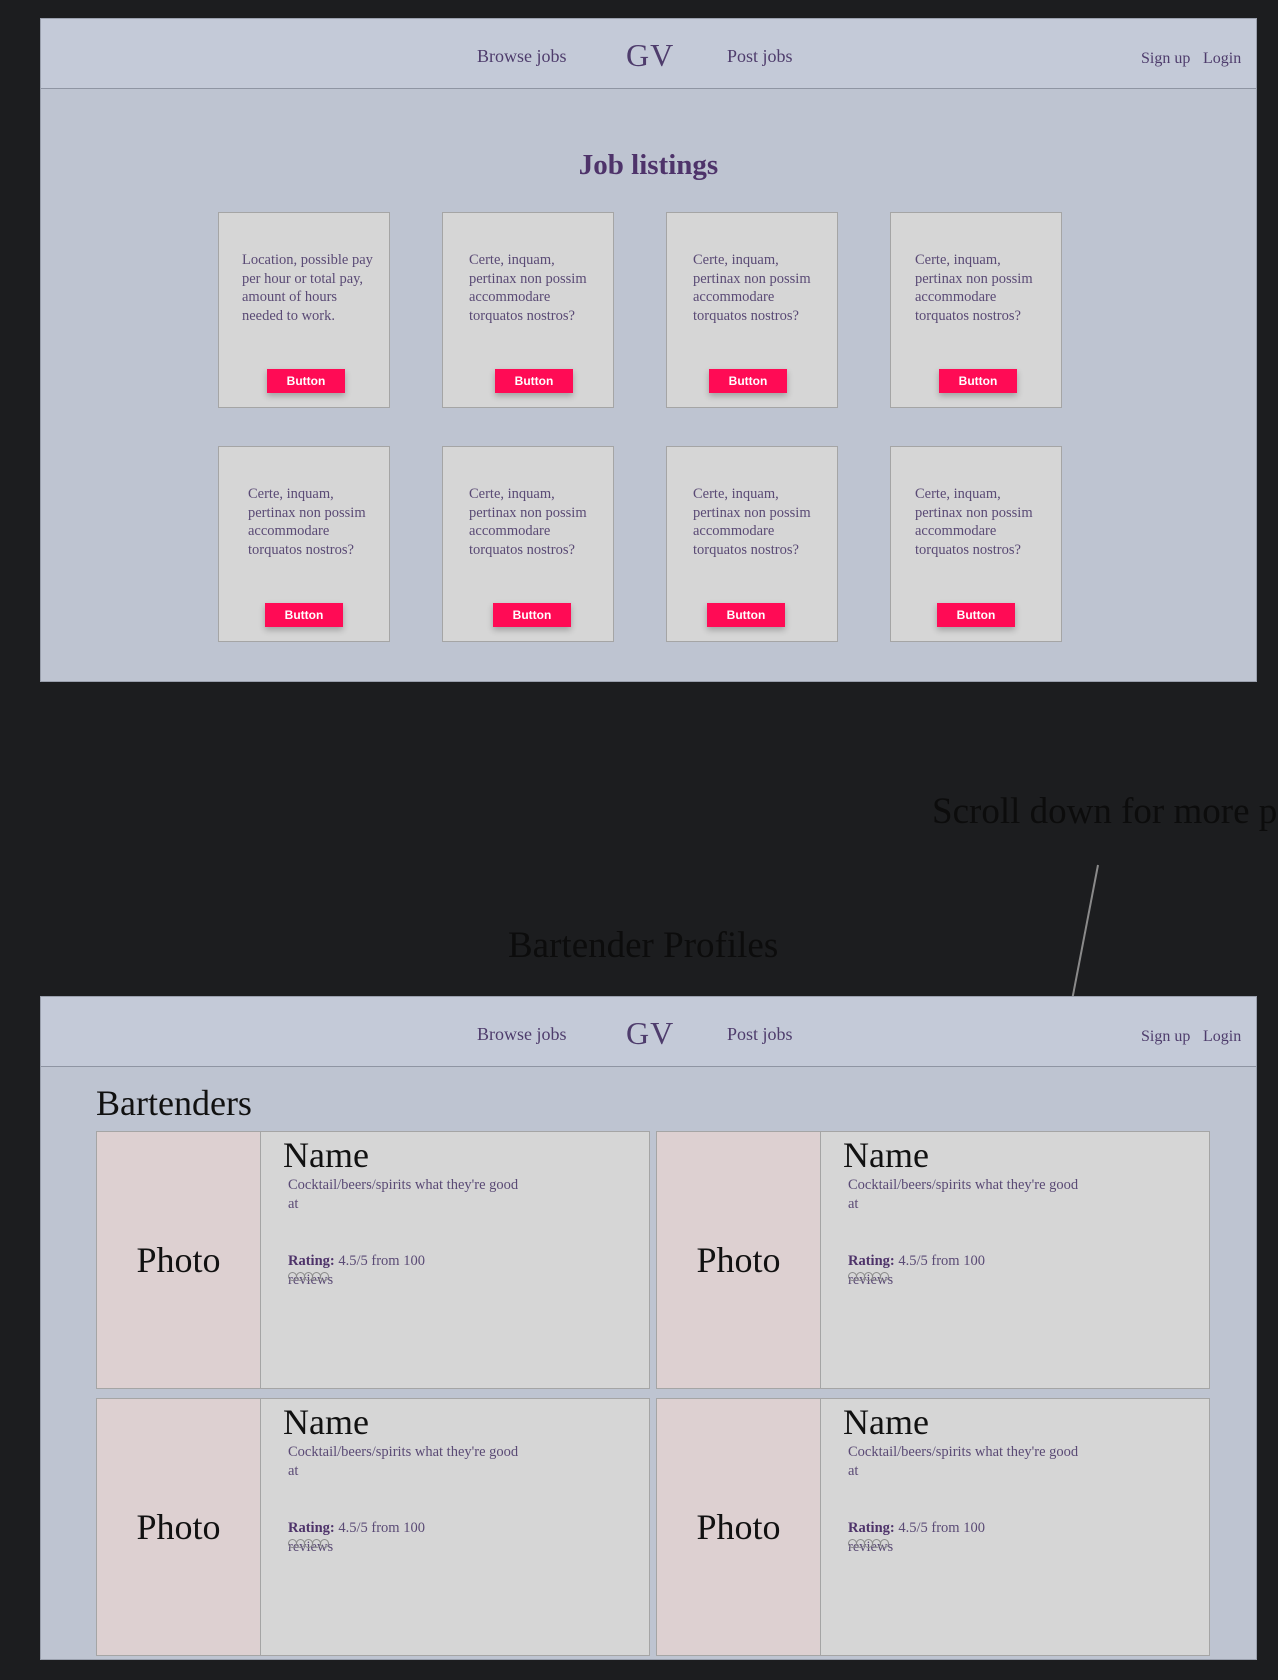  Describe the element at coordinates (648, 165) in the screenshot. I see `section-title: Job listings` at that location.